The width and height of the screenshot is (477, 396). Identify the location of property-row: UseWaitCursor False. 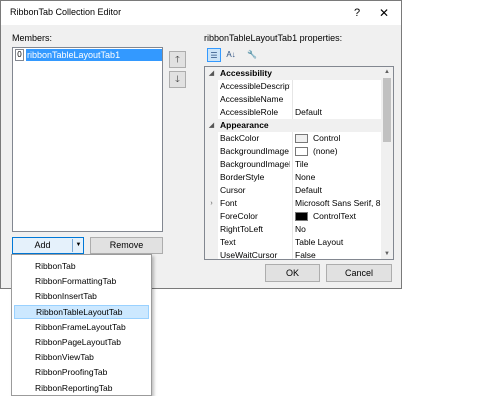
(293, 254).